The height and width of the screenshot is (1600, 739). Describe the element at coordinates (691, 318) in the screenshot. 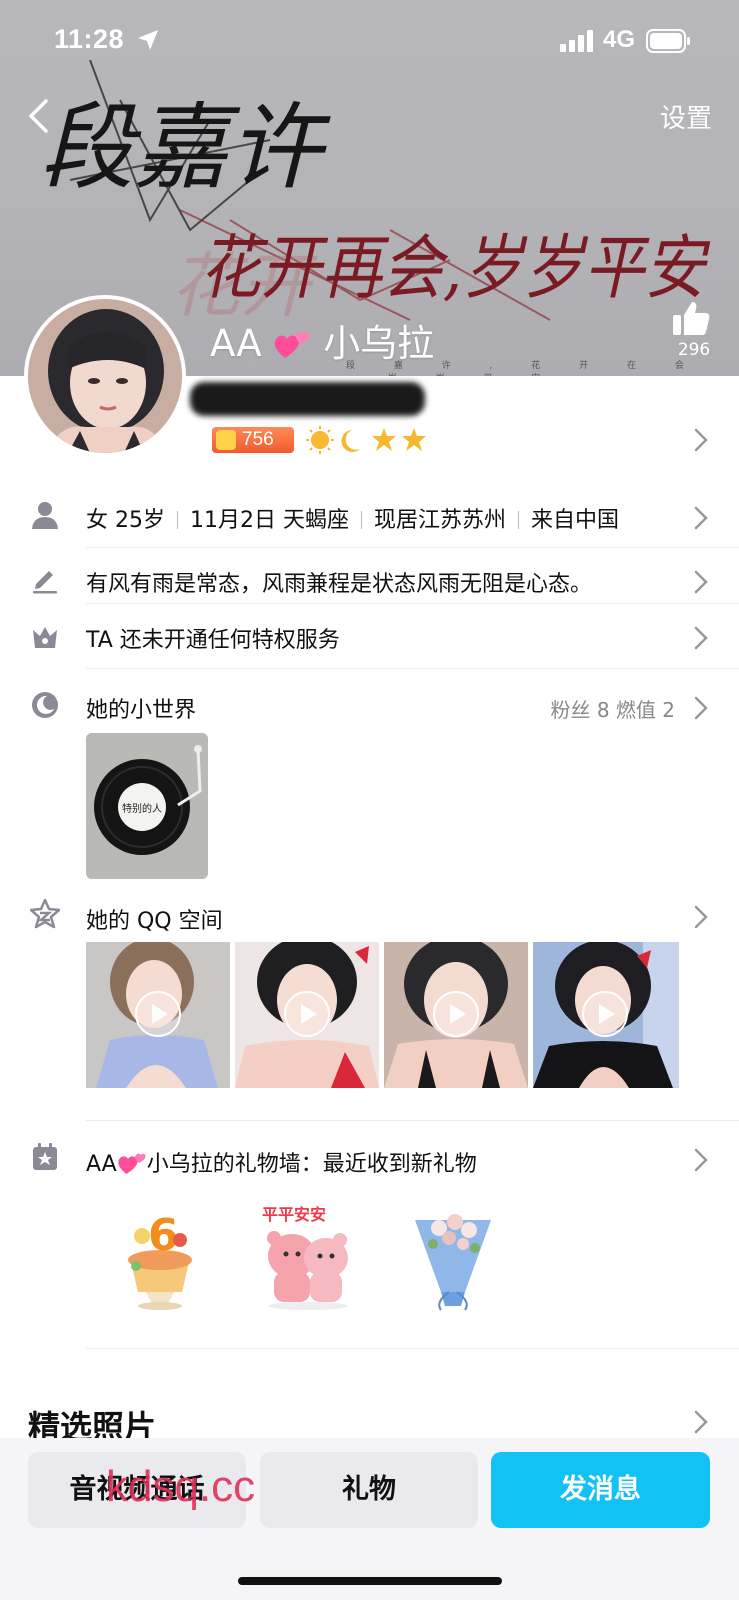

I see `thumbs-up-icon` at that location.